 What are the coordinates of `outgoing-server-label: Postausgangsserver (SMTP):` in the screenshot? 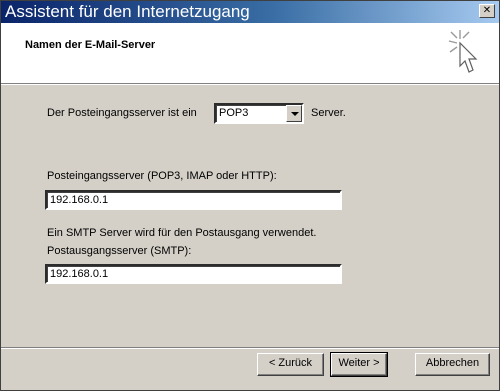 It's located at (119, 251).